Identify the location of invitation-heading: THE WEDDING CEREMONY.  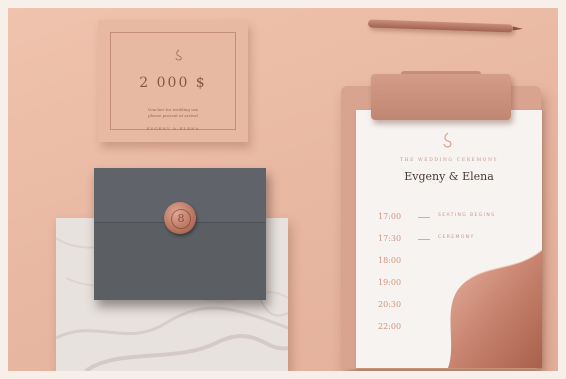
(449, 160).